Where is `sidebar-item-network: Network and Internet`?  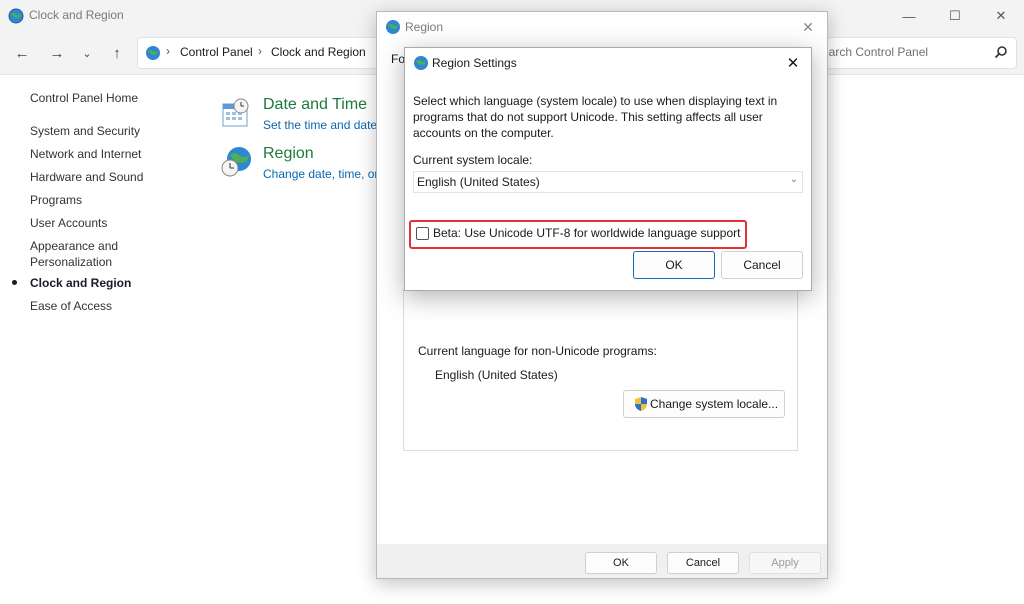
sidebar-item-network: Network and Internet is located at coordinates (85, 154).